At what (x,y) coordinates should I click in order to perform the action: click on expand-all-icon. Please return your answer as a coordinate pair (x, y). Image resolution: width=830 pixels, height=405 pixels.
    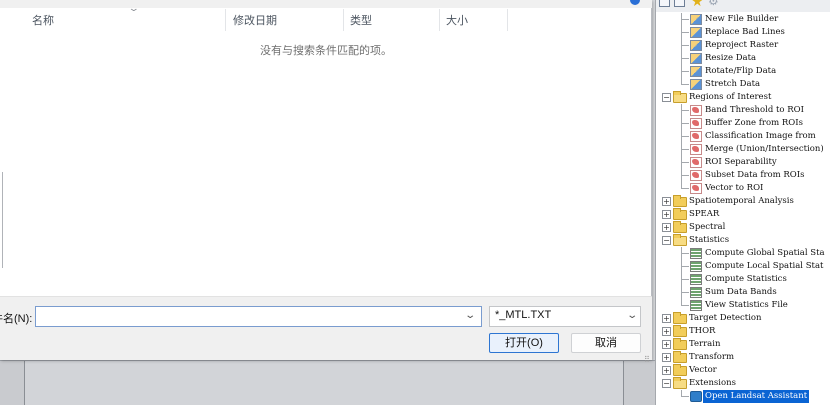
    Looking at the image, I should click on (679, 3).